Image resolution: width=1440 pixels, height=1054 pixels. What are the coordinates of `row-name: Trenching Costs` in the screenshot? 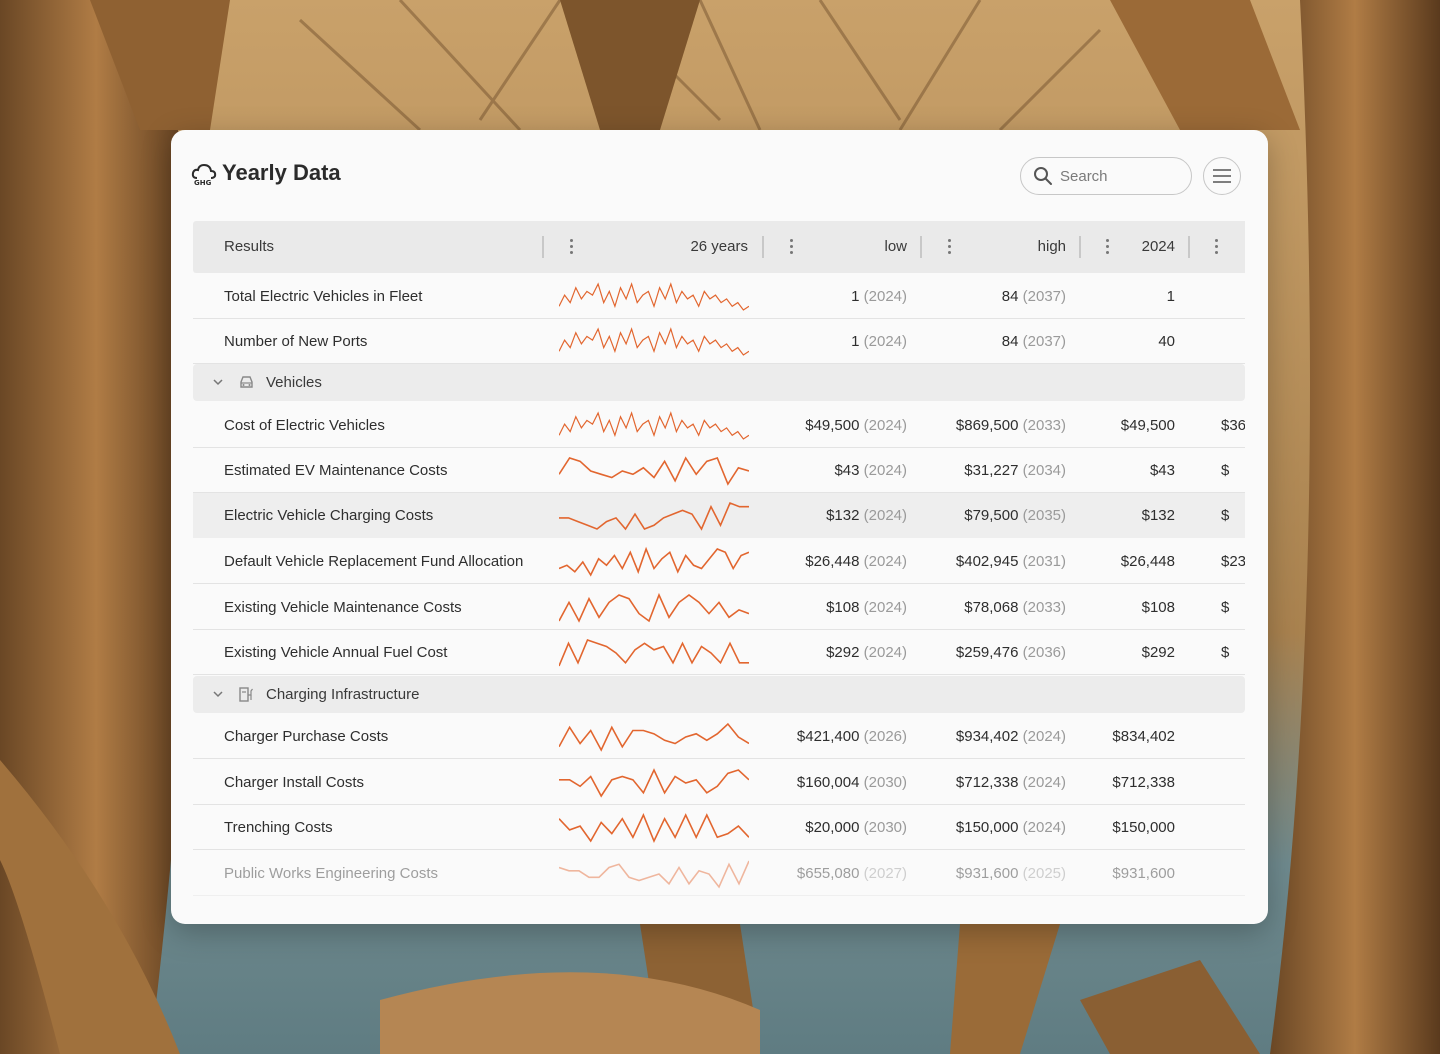 It's located at (278, 827).